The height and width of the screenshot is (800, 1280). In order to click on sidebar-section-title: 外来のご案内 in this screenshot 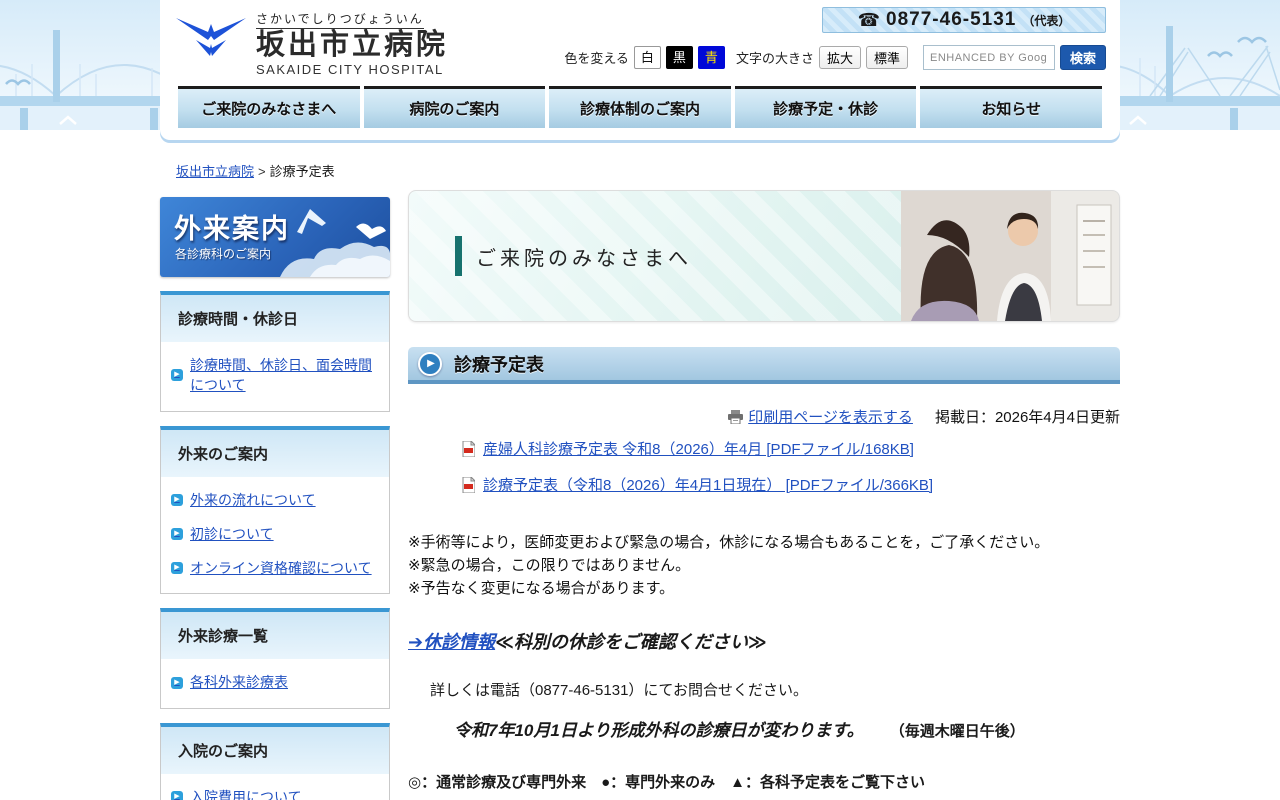, I will do `click(275, 453)`.